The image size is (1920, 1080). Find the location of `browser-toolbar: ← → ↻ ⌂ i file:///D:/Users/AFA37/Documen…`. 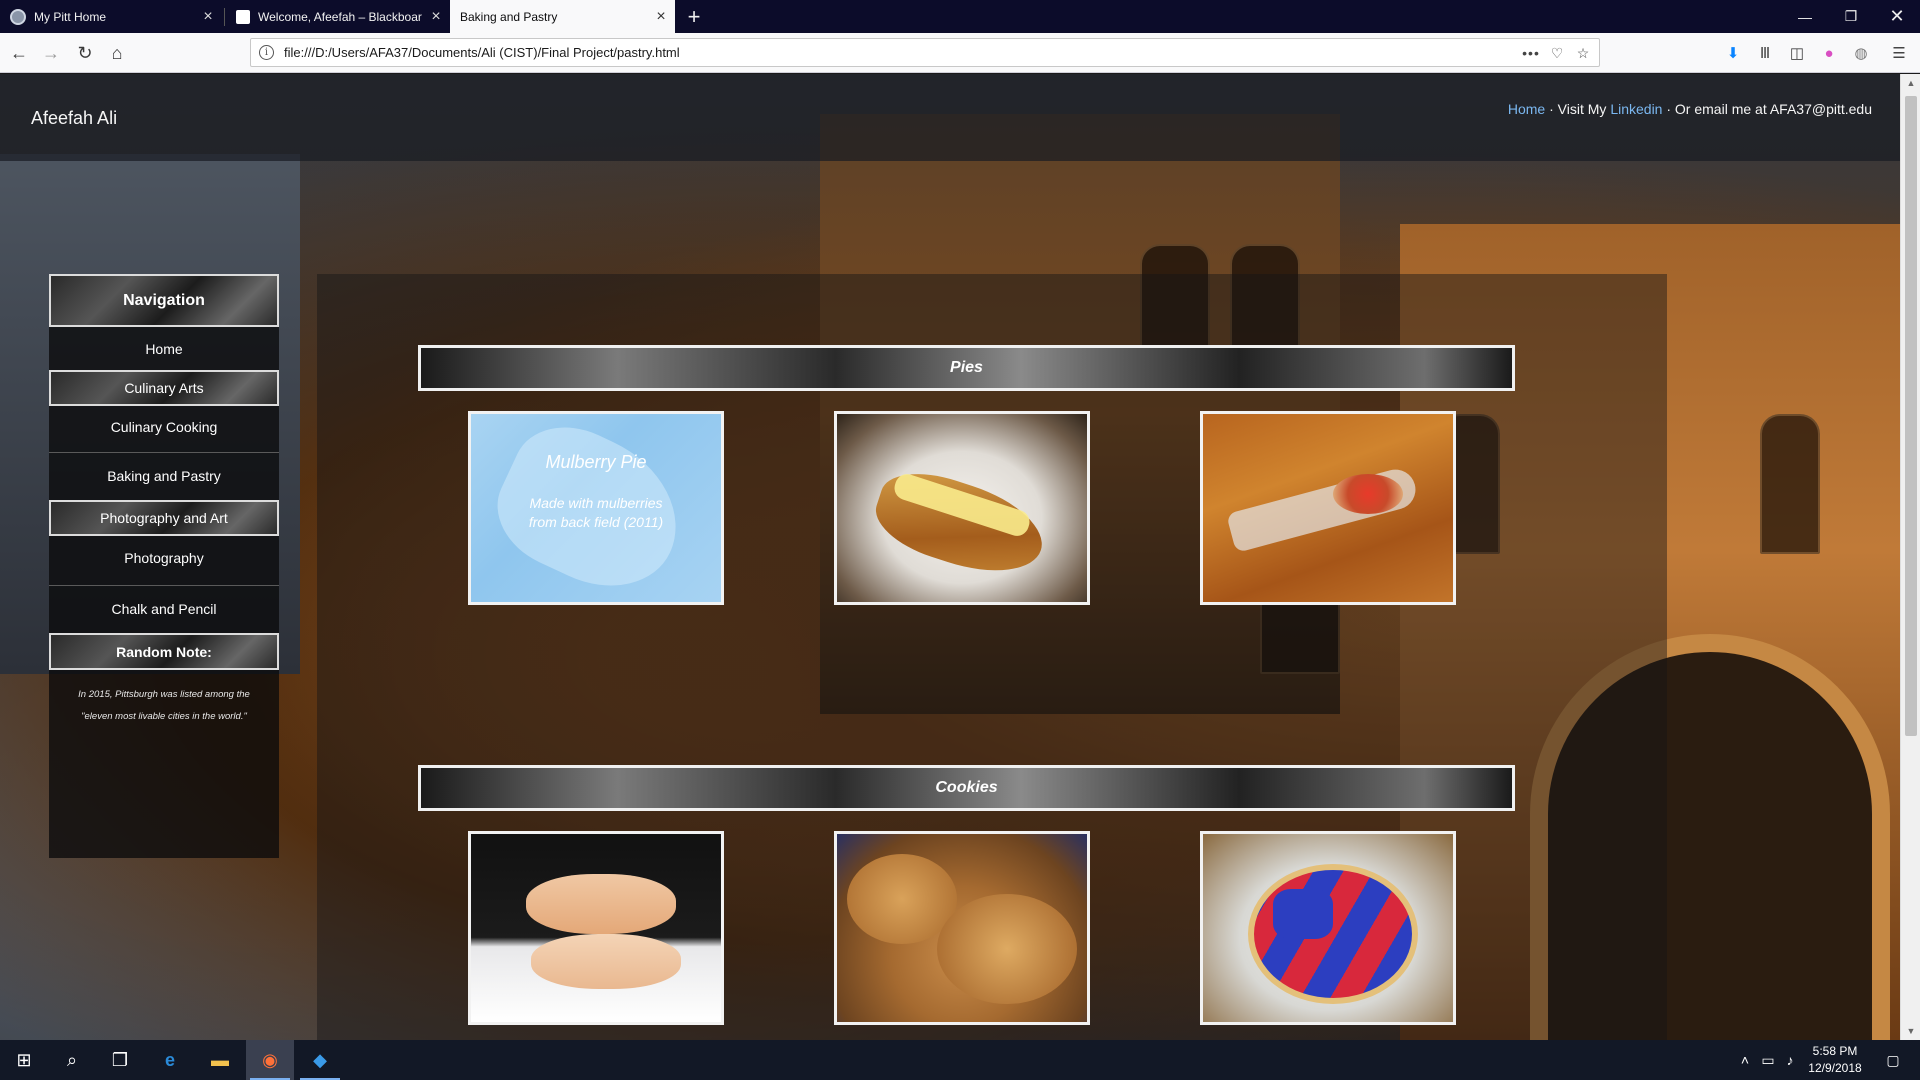

browser-toolbar: ← → ↻ ⌂ i file:///D:/Users/AFA37/Documen… is located at coordinates (960, 53).